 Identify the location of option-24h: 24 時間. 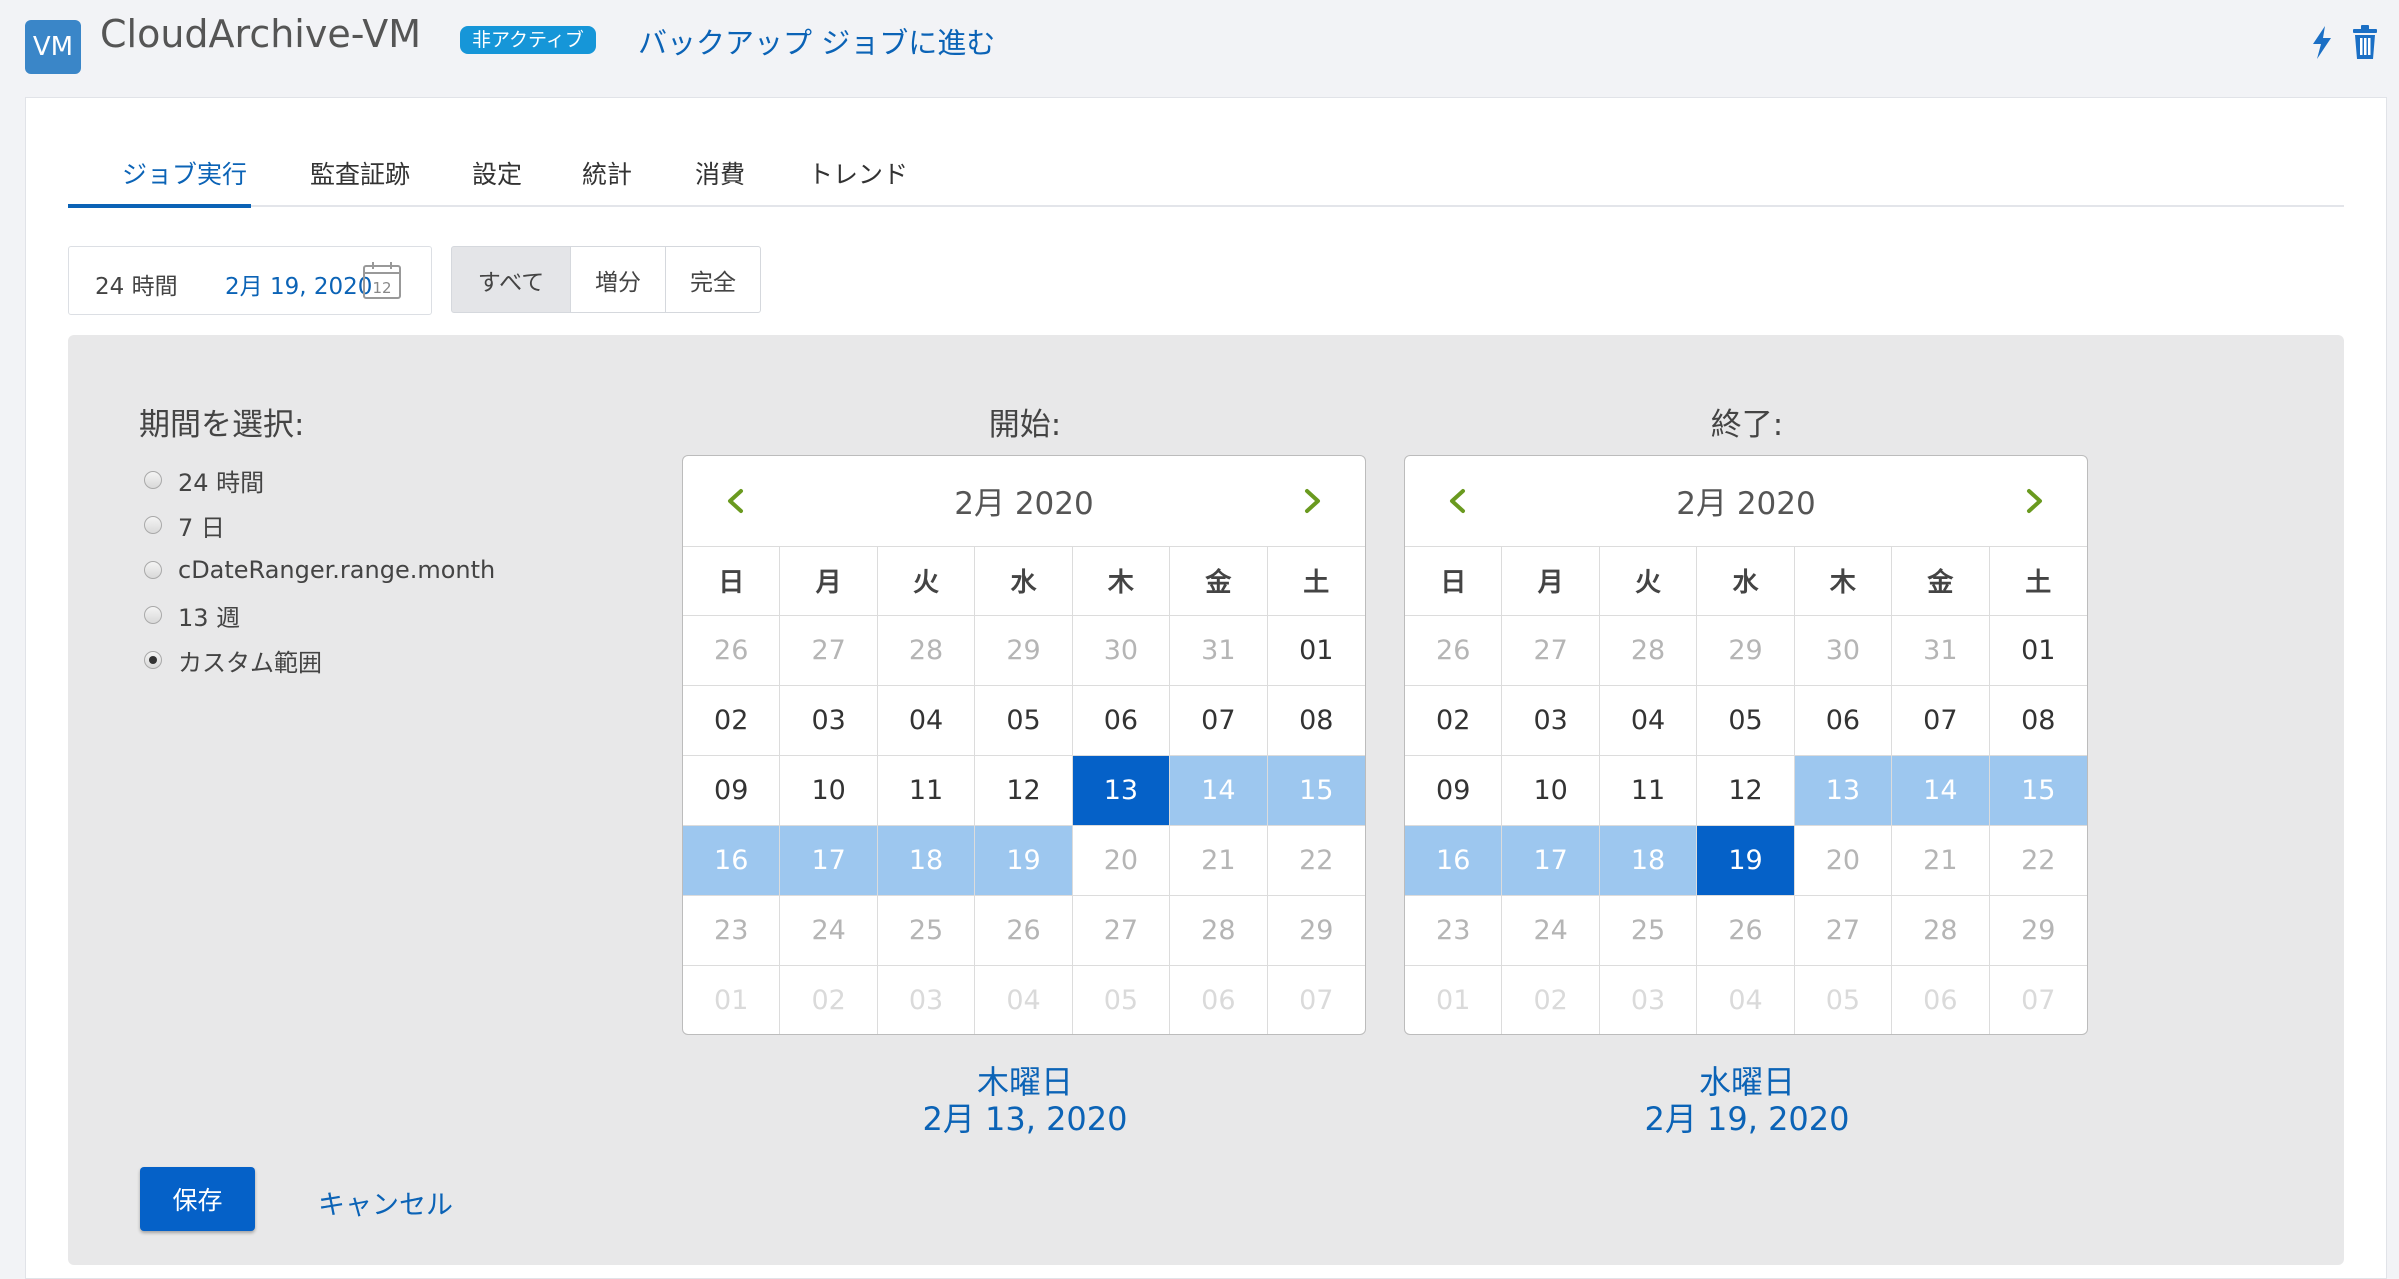
(204, 480).